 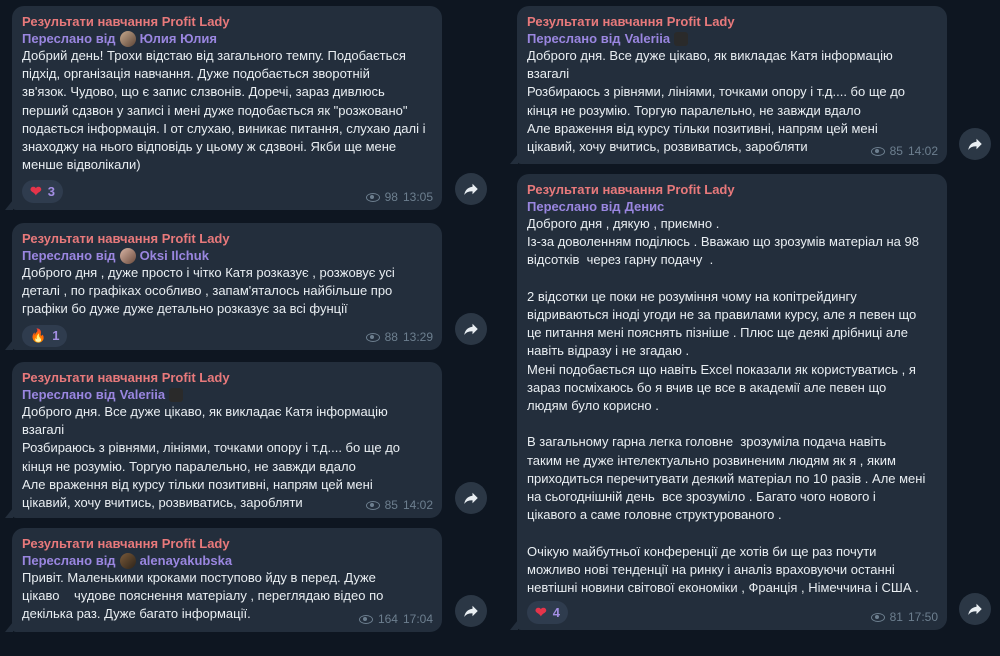 What do you see at coordinates (38, 335) in the screenshot?
I see `fire-icon: 🔥` at bounding box center [38, 335].